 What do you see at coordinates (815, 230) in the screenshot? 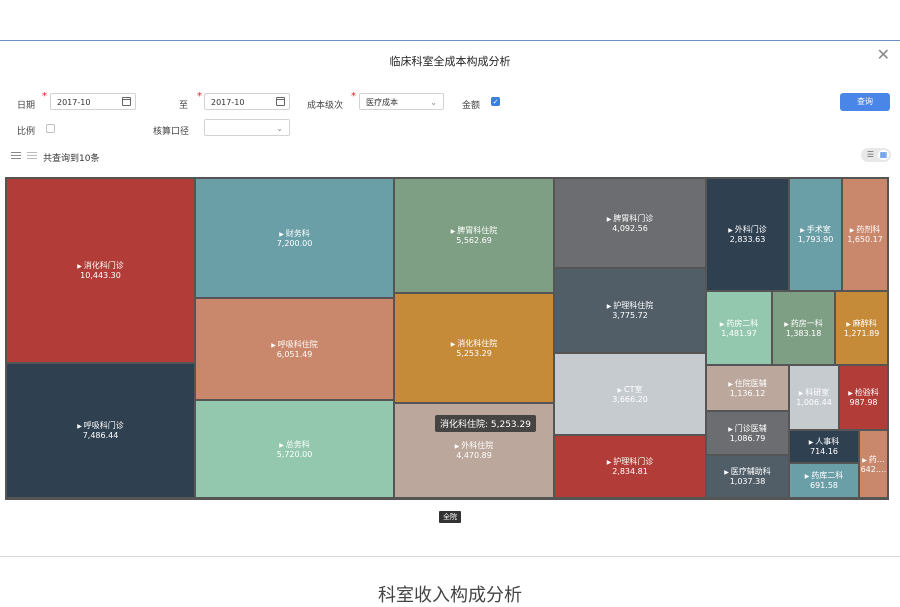
I see `cell-name: 手术室` at bounding box center [815, 230].